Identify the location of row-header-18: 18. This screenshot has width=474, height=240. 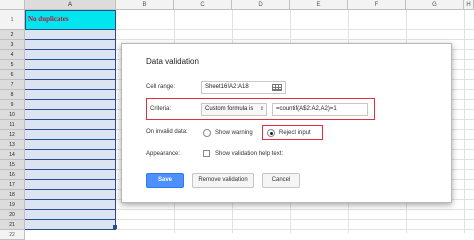
(12, 195).